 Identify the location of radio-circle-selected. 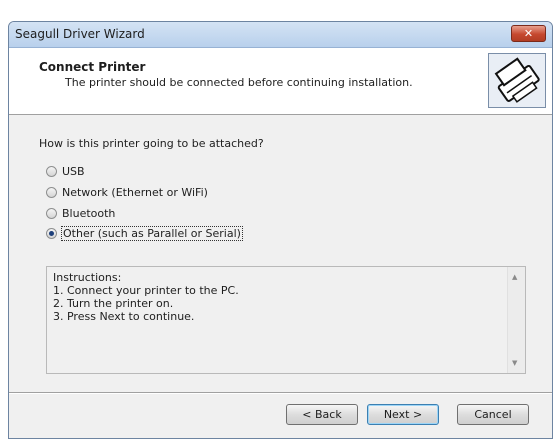
(51, 233).